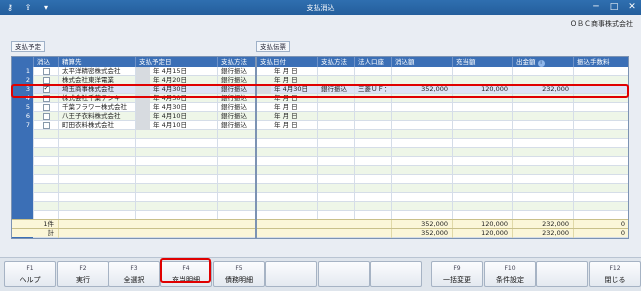 This screenshot has width=641, height=291. Describe the element at coordinates (83, 274) in the screenshot. I see `fkey-f2-button: F2 実行` at that location.